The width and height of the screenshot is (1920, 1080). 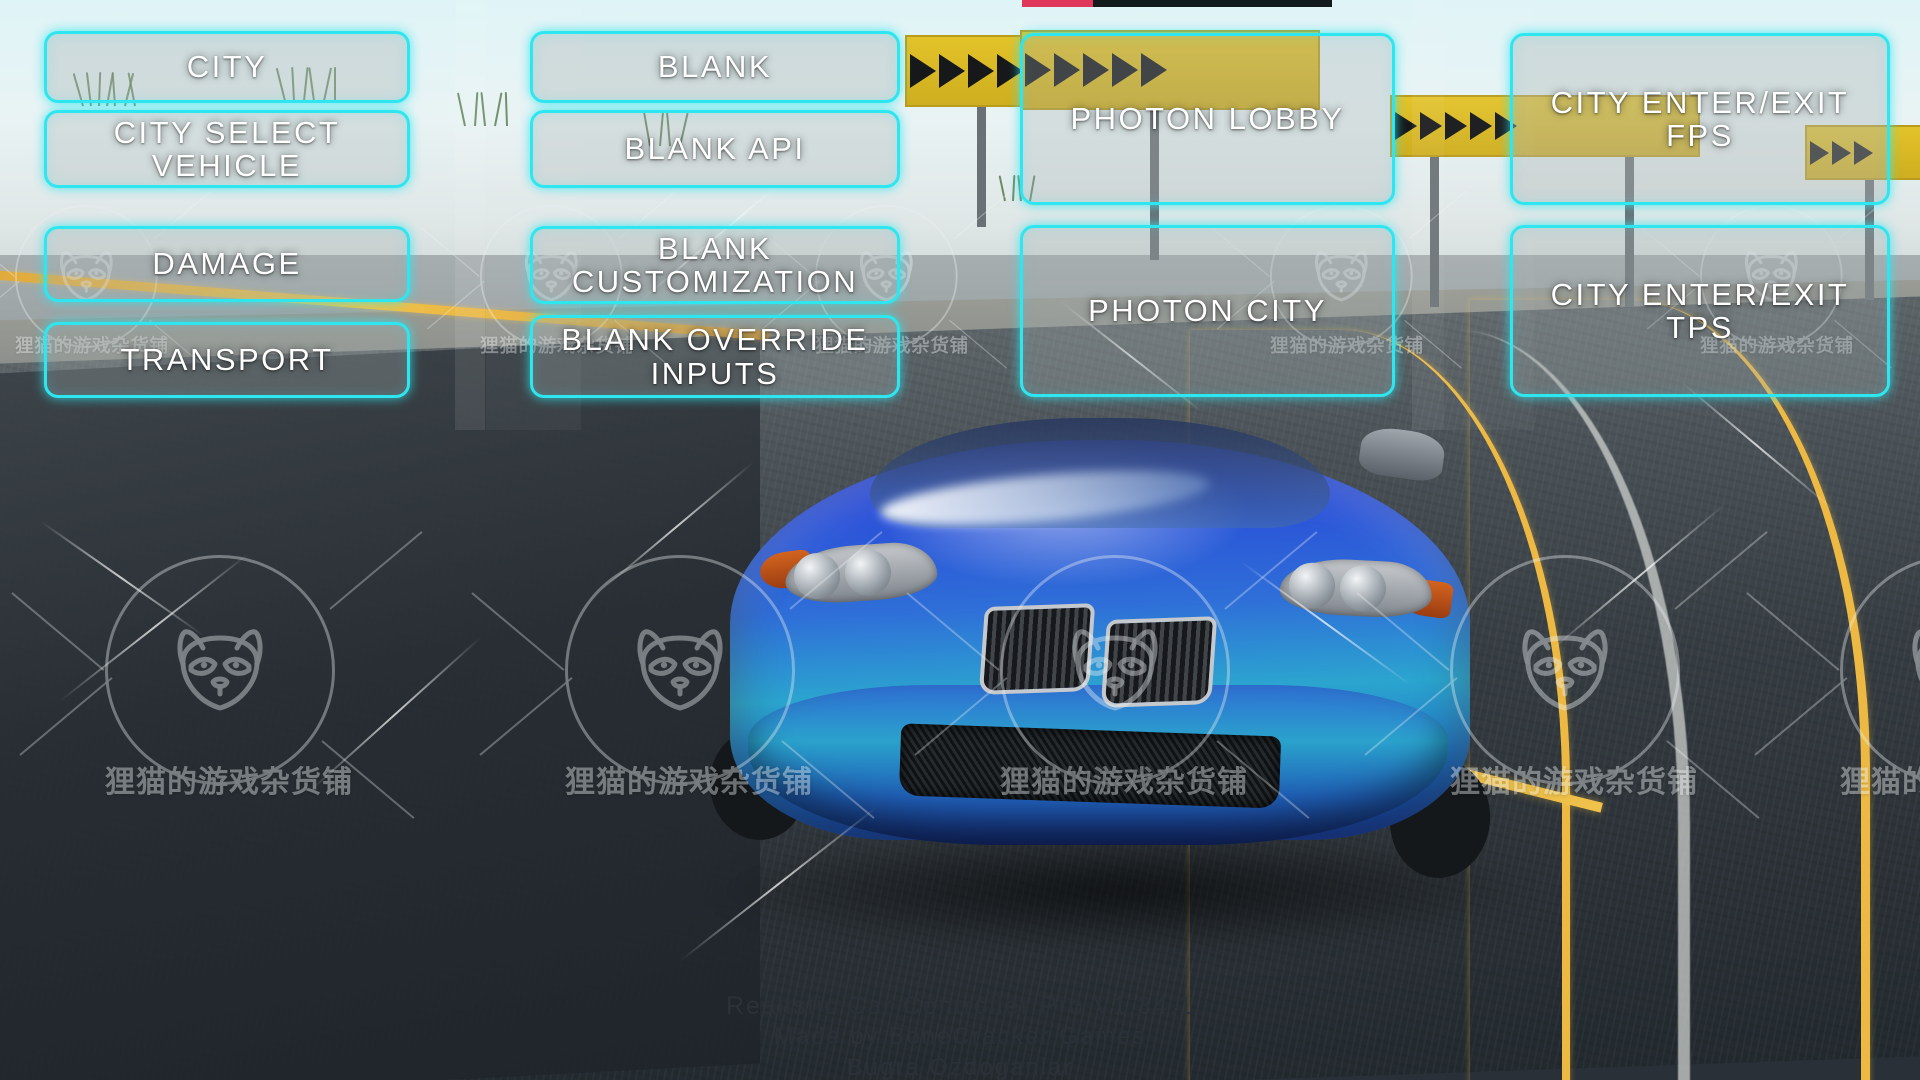 What do you see at coordinates (1177, 3) in the screenshot?
I see `loading-bar` at bounding box center [1177, 3].